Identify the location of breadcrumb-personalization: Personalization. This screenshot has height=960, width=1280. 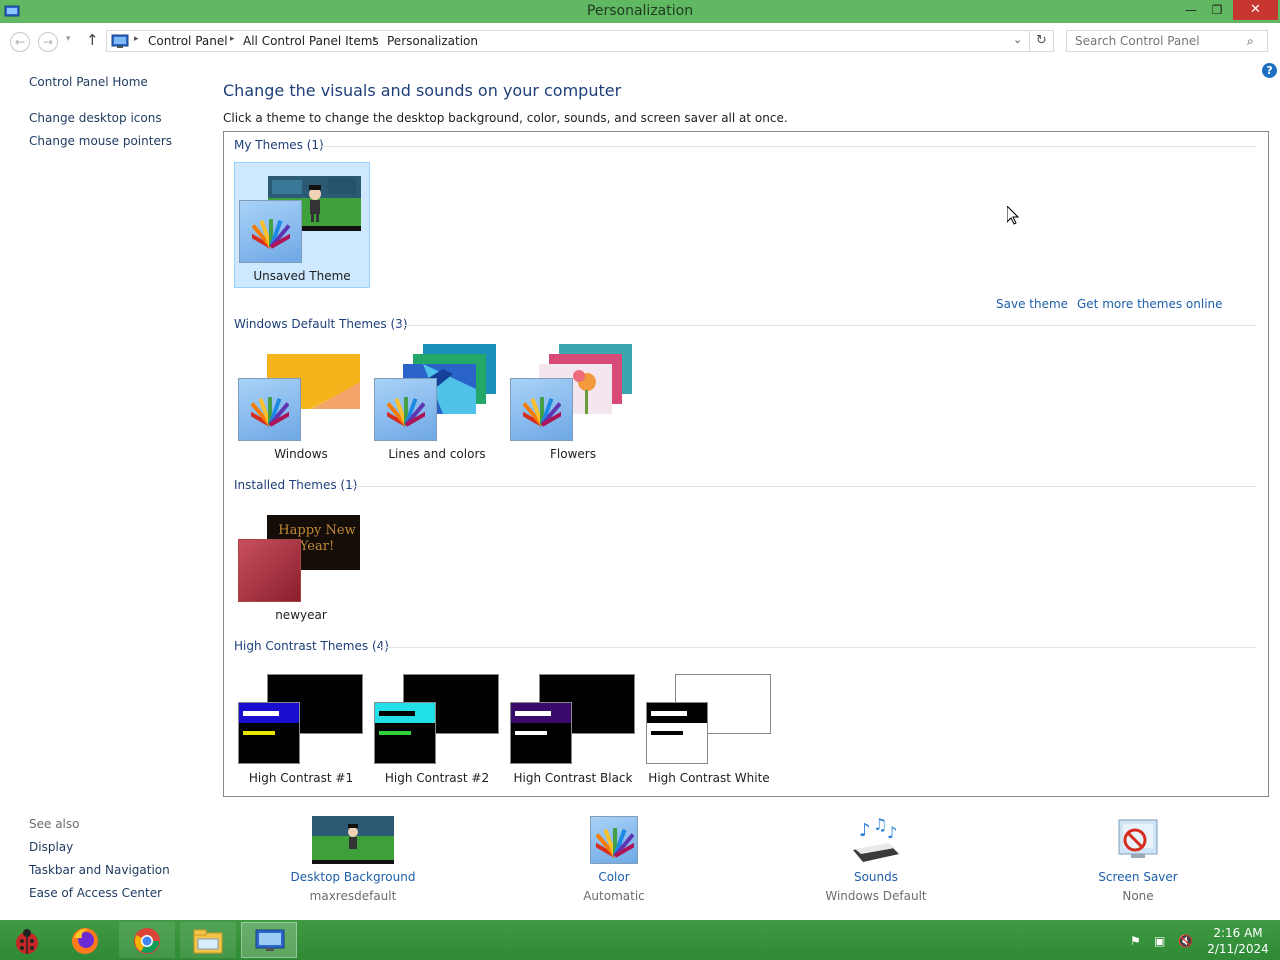
(432, 41).